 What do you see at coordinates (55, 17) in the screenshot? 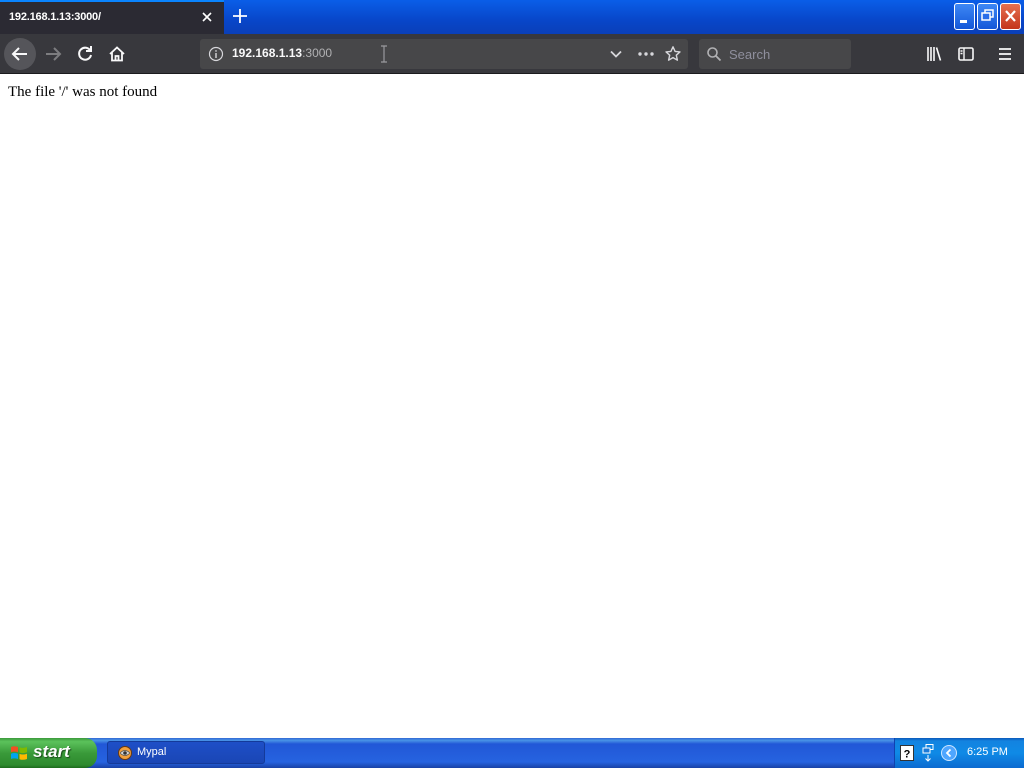
I see `tab-title: 192.168.1.13:3000/` at bounding box center [55, 17].